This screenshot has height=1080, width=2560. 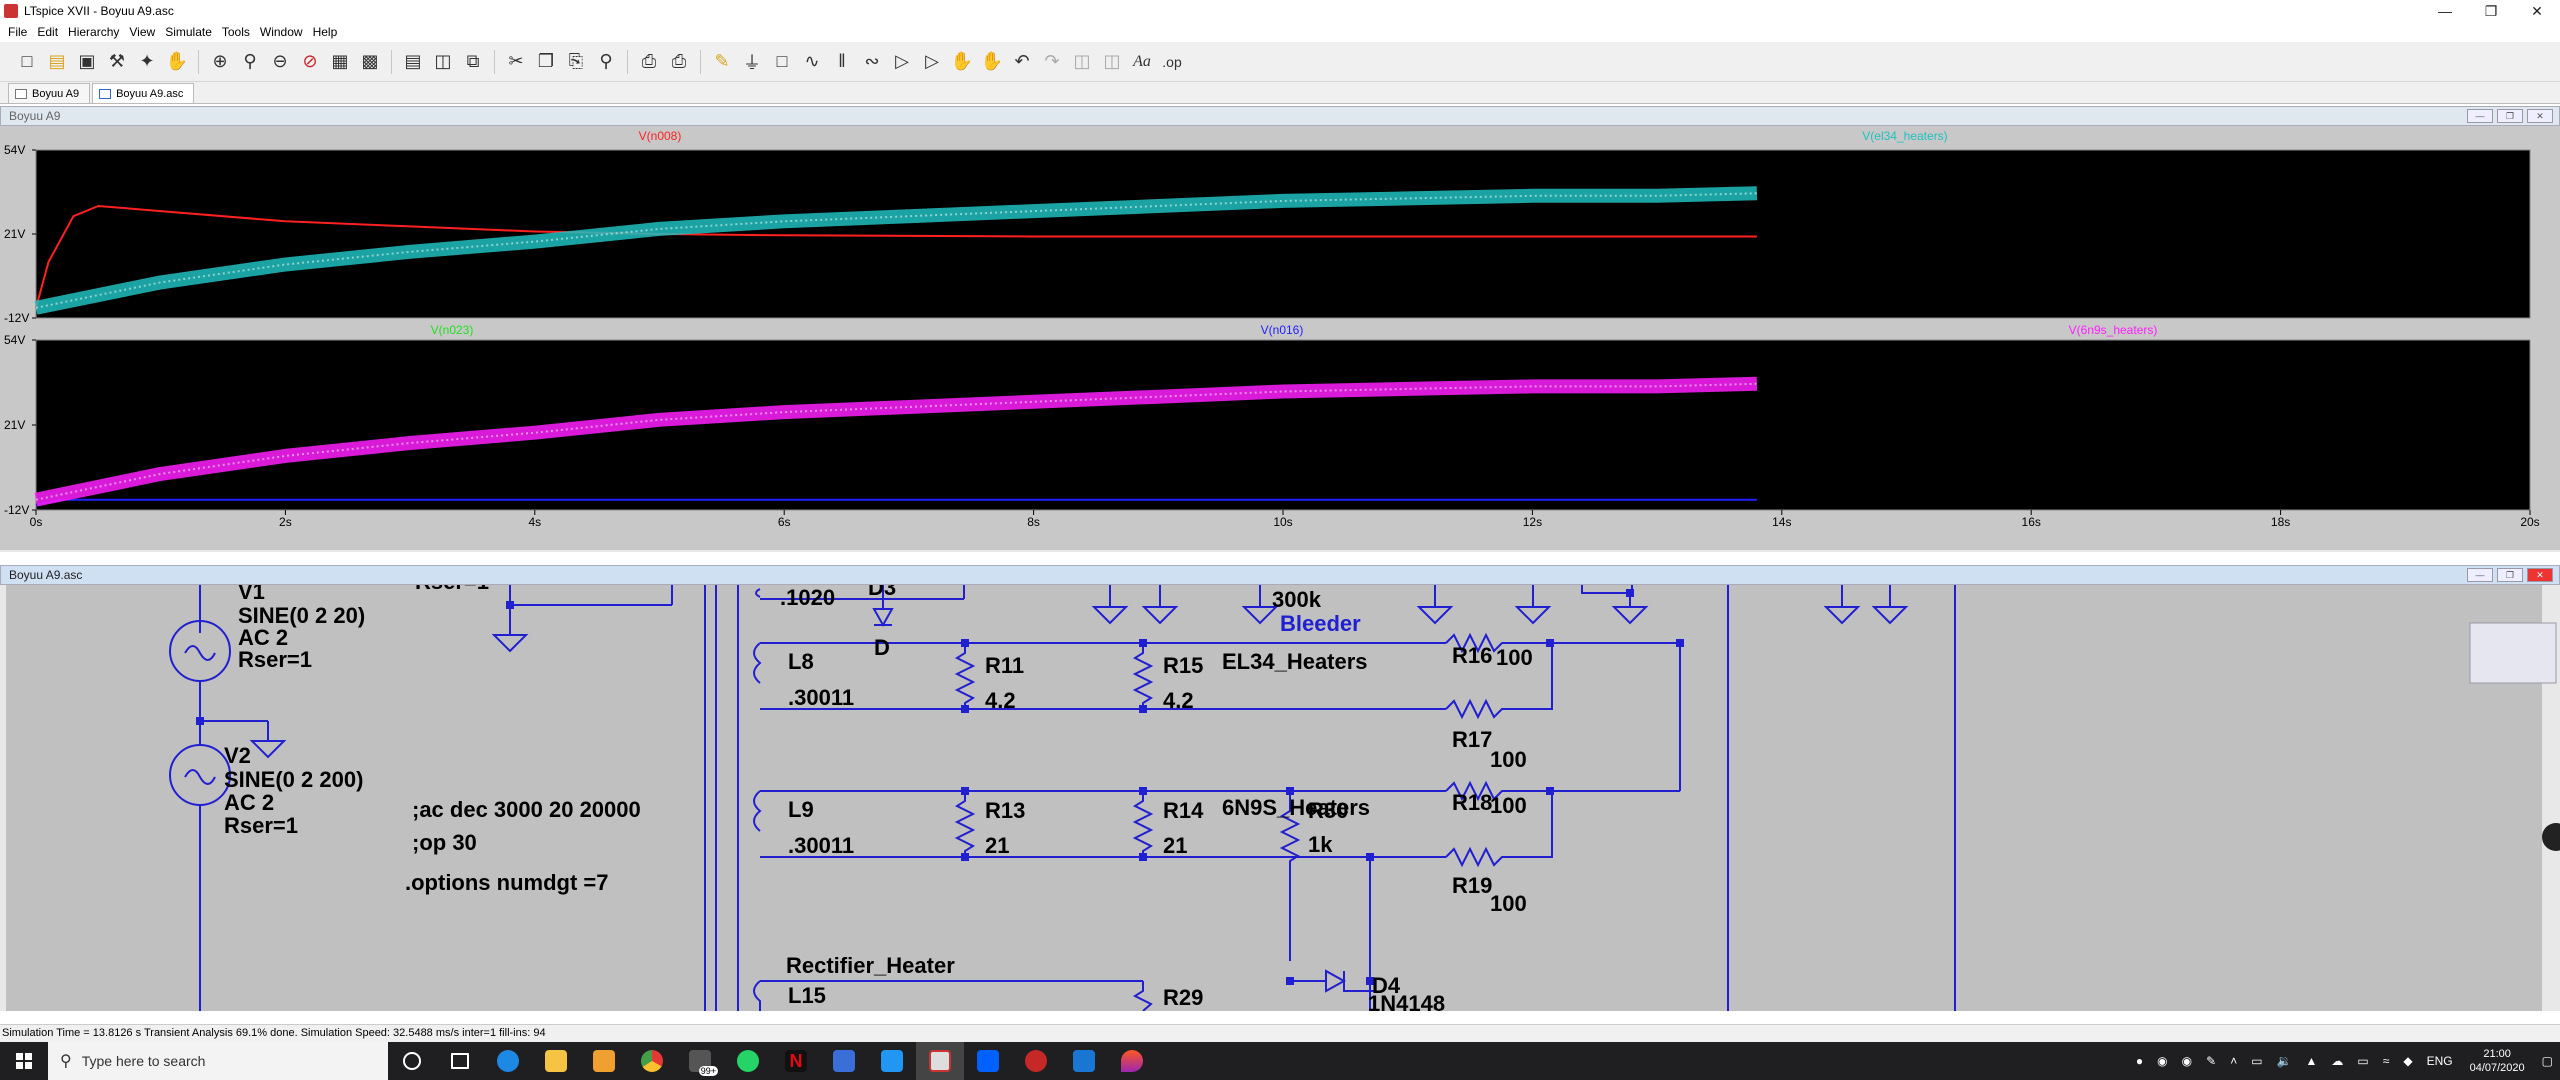 What do you see at coordinates (370, 62) in the screenshot?
I see `zoom-extents-icon: ▩` at bounding box center [370, 62].